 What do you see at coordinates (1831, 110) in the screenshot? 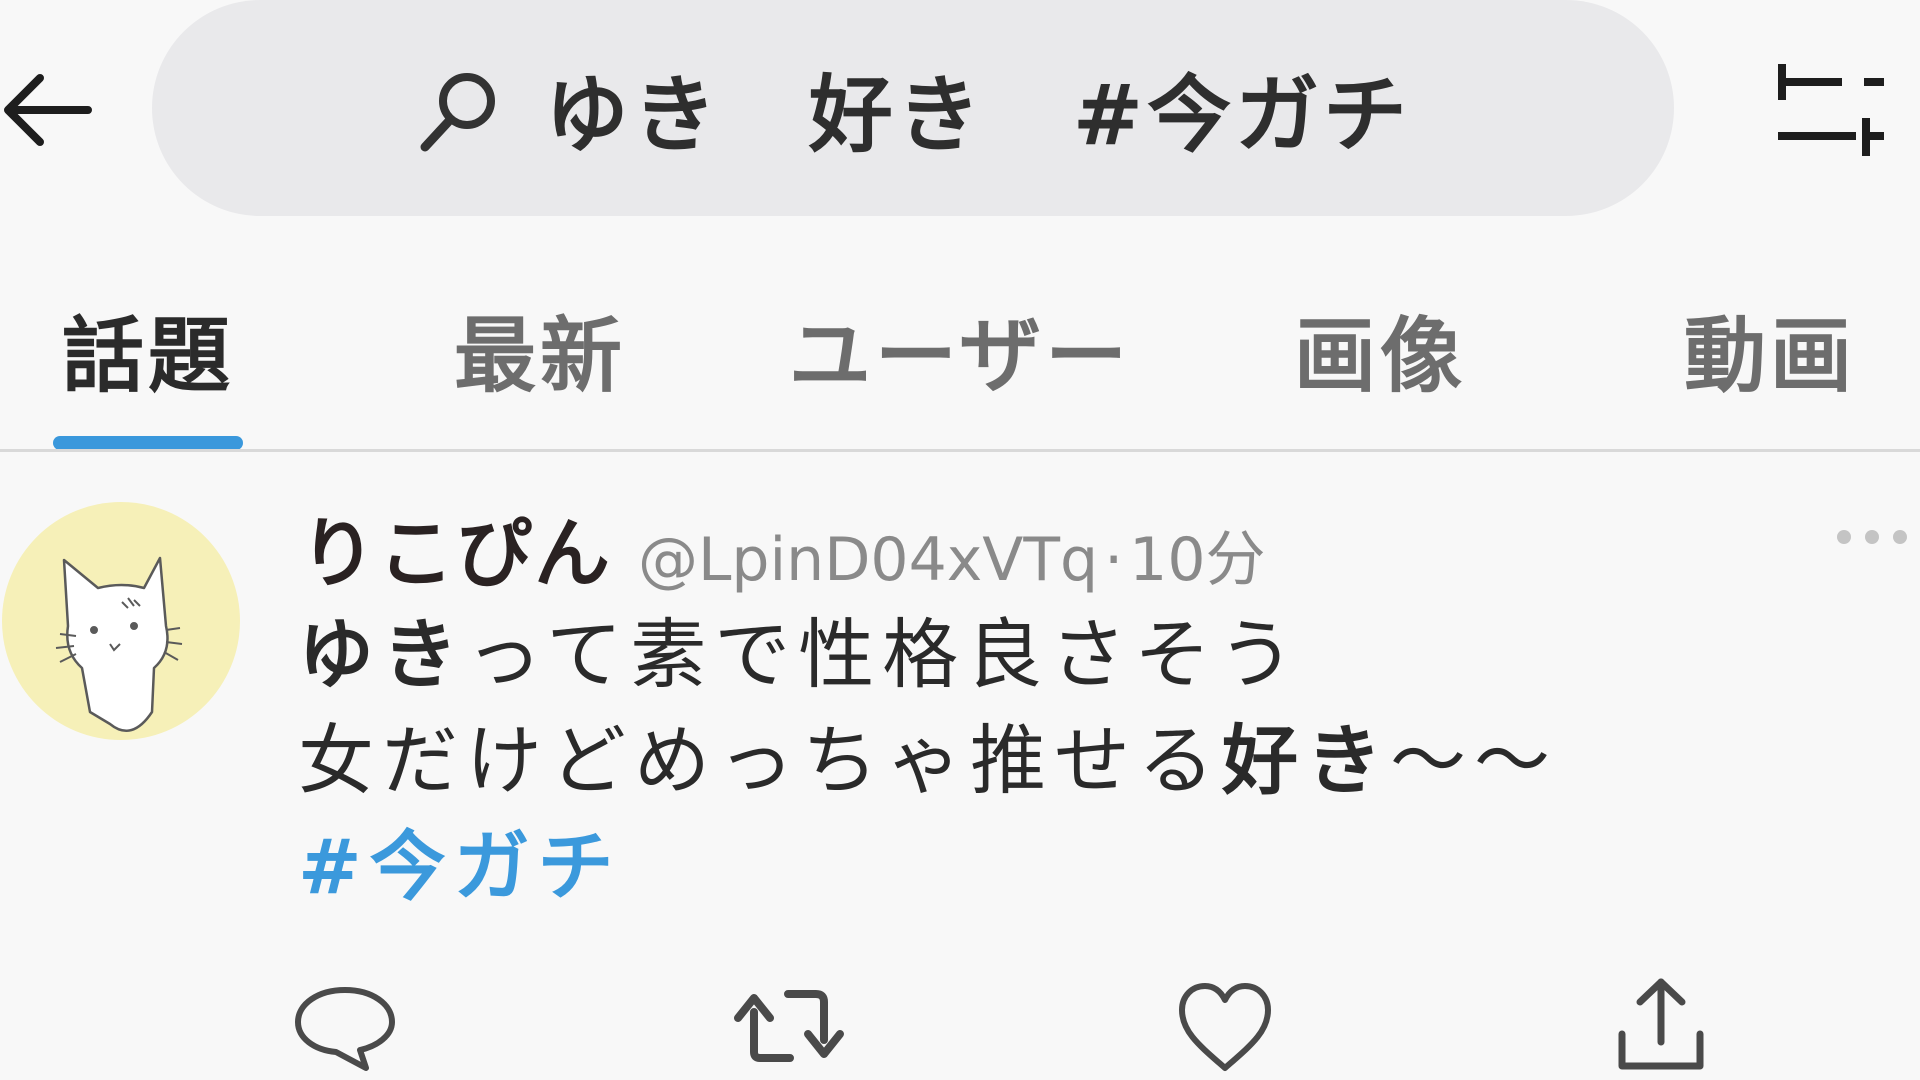
I see `sliders-icon` at bounding box center [1831, 110].